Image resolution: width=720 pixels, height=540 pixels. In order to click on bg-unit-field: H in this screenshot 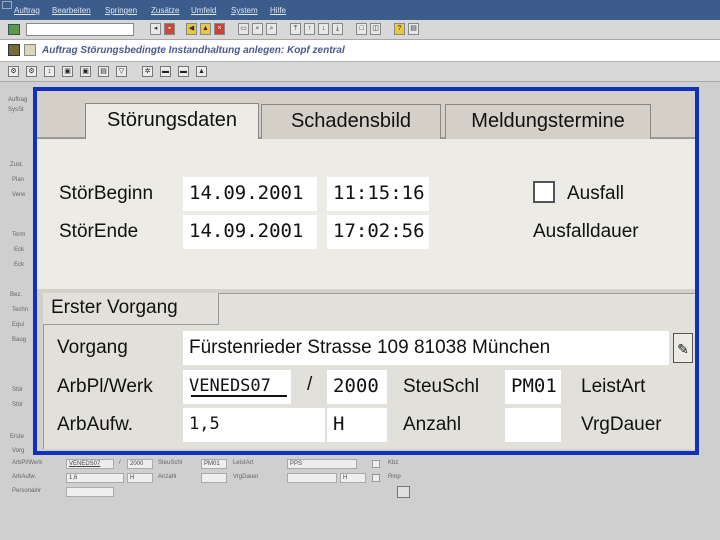, I will do `click(140, 478)`.